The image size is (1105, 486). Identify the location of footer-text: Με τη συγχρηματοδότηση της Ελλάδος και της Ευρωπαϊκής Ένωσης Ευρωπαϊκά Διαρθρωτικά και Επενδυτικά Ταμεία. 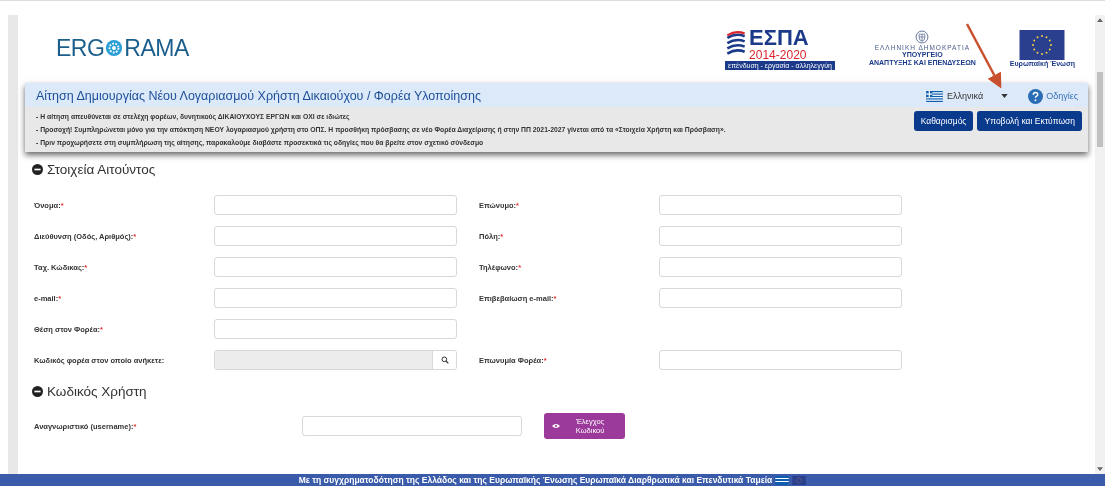
(535, 480).